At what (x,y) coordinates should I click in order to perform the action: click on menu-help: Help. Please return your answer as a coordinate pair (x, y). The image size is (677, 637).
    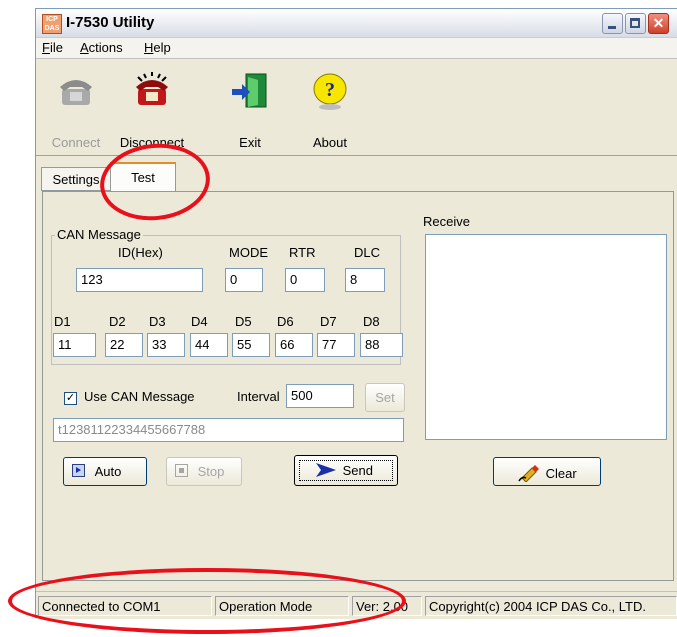
    Looking at the image, I should click on (157, 47).